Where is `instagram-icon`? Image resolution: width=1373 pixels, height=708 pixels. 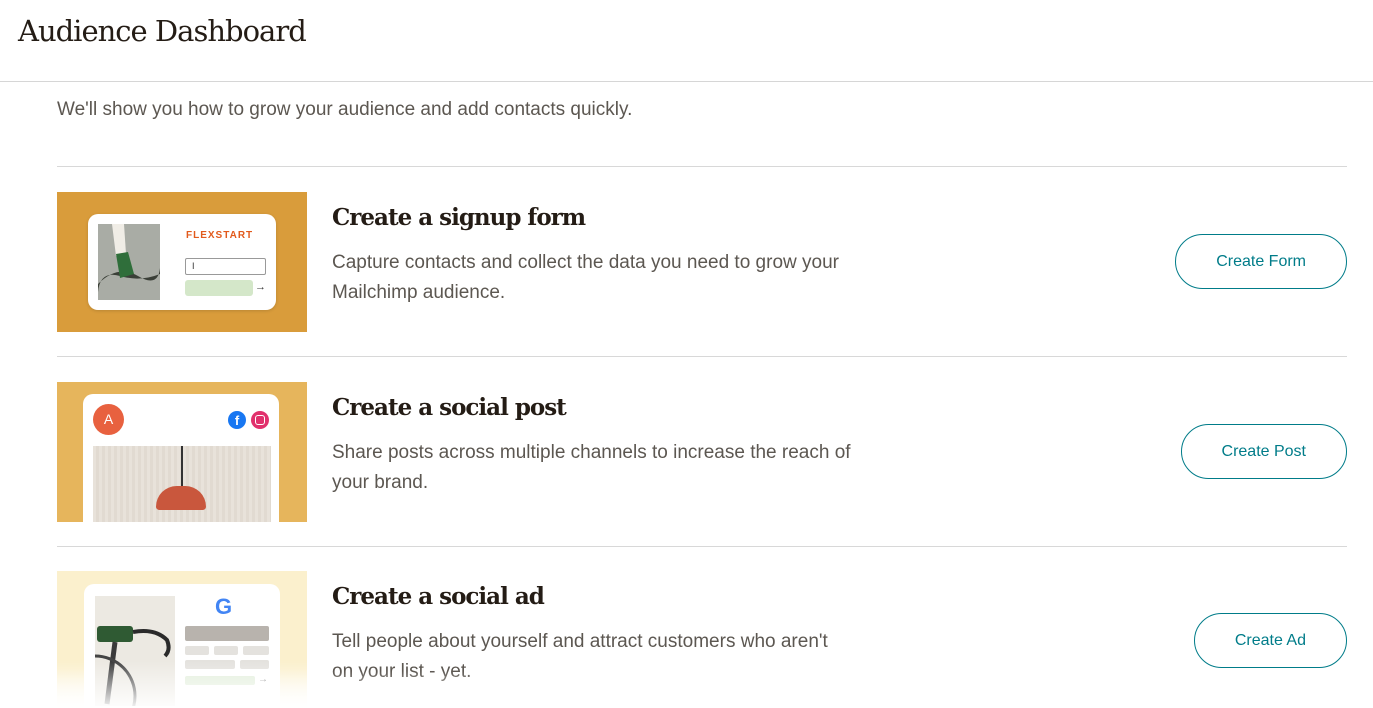
instagram-icon is located at coordinates (260, 420).